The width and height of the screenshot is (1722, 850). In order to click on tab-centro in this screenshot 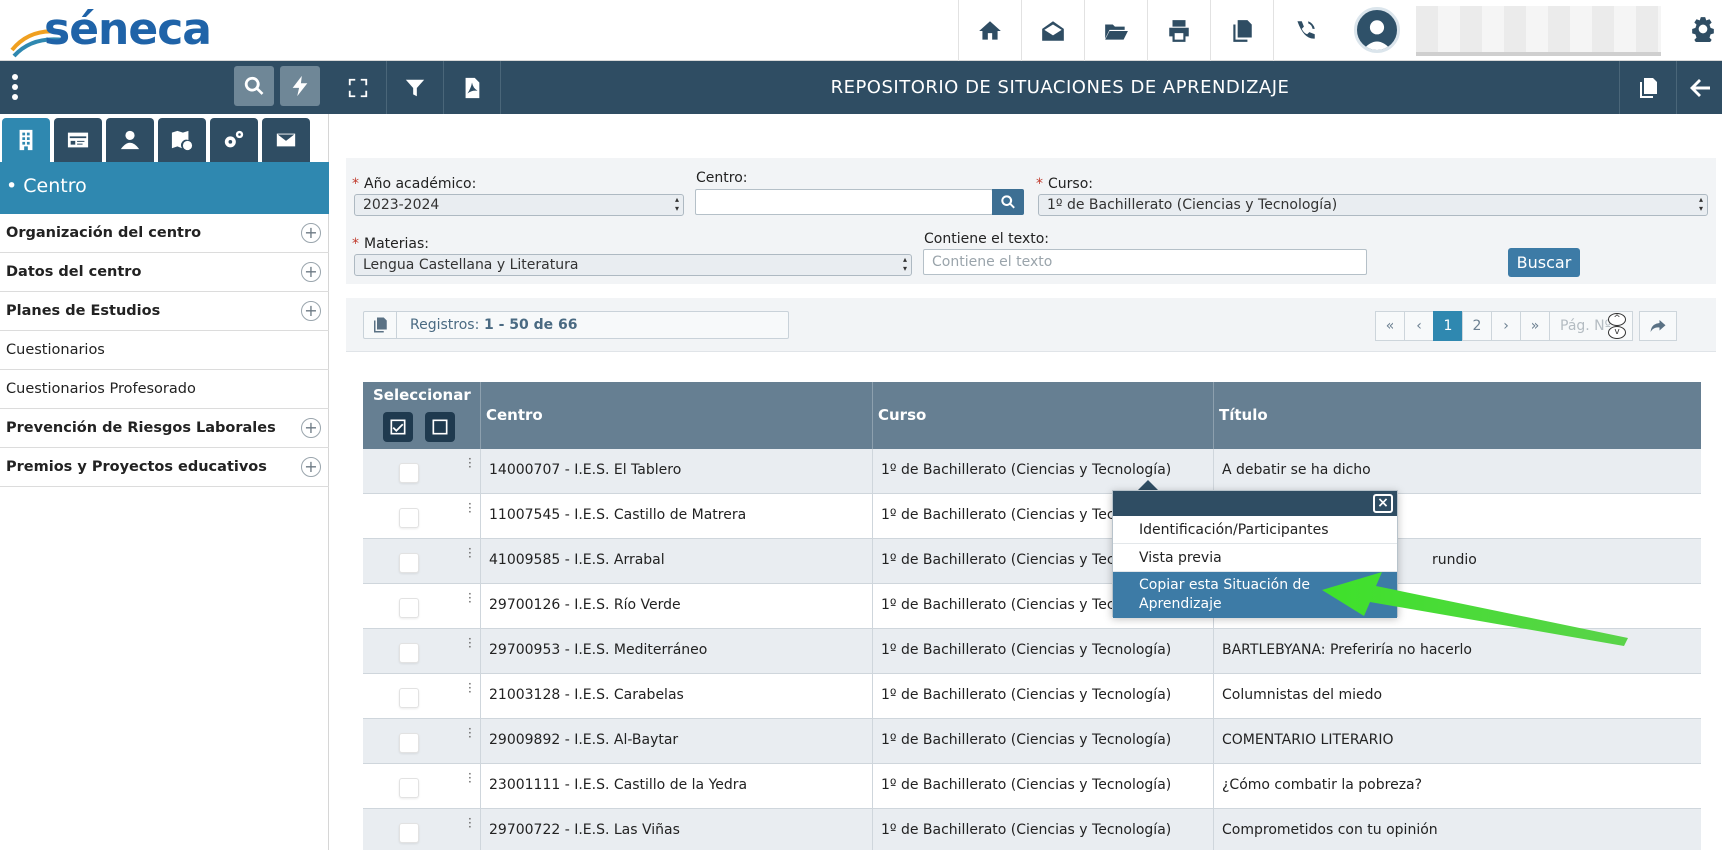, I will do `click(26, 140)`.